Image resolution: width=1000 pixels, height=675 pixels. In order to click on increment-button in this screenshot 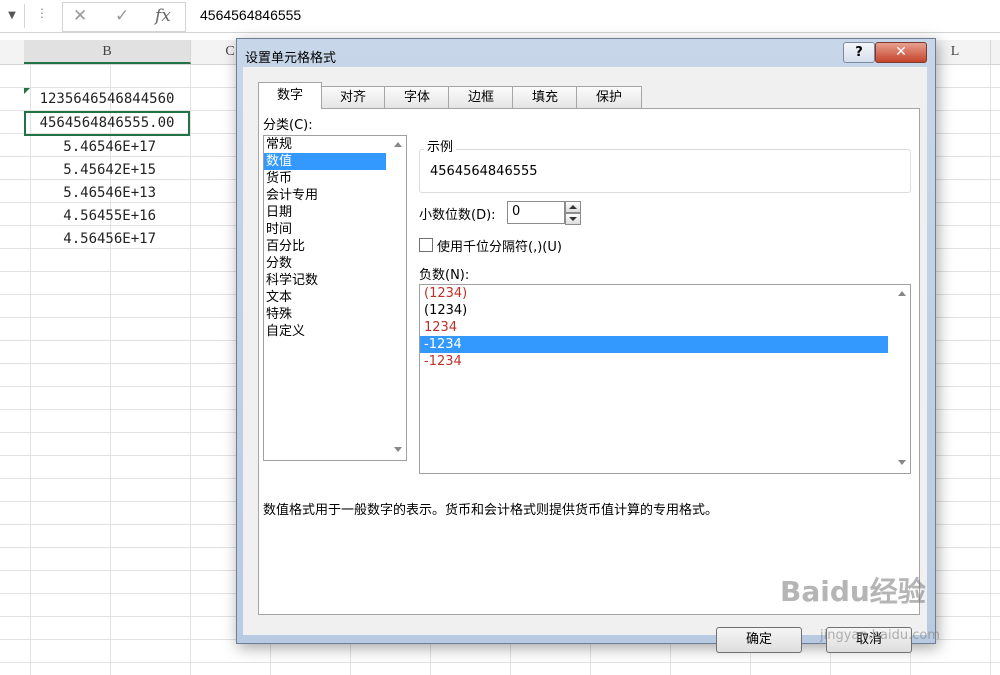, I will do `click(573, 207)`.